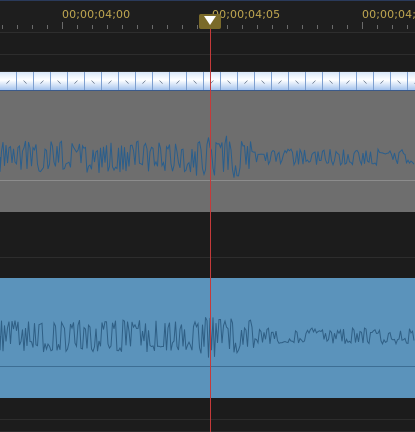 The height and width of the screenshot is (432, 415). What do you see at coordinates (210, 230) in the screenshot?
I see `playhead-line` at bounding box center [210, 230].